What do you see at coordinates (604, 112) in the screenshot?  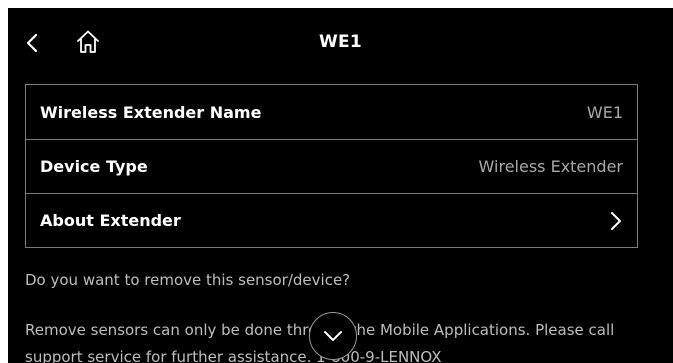 I see `extender-name-value: WE1` at bounding box center [604, 112].